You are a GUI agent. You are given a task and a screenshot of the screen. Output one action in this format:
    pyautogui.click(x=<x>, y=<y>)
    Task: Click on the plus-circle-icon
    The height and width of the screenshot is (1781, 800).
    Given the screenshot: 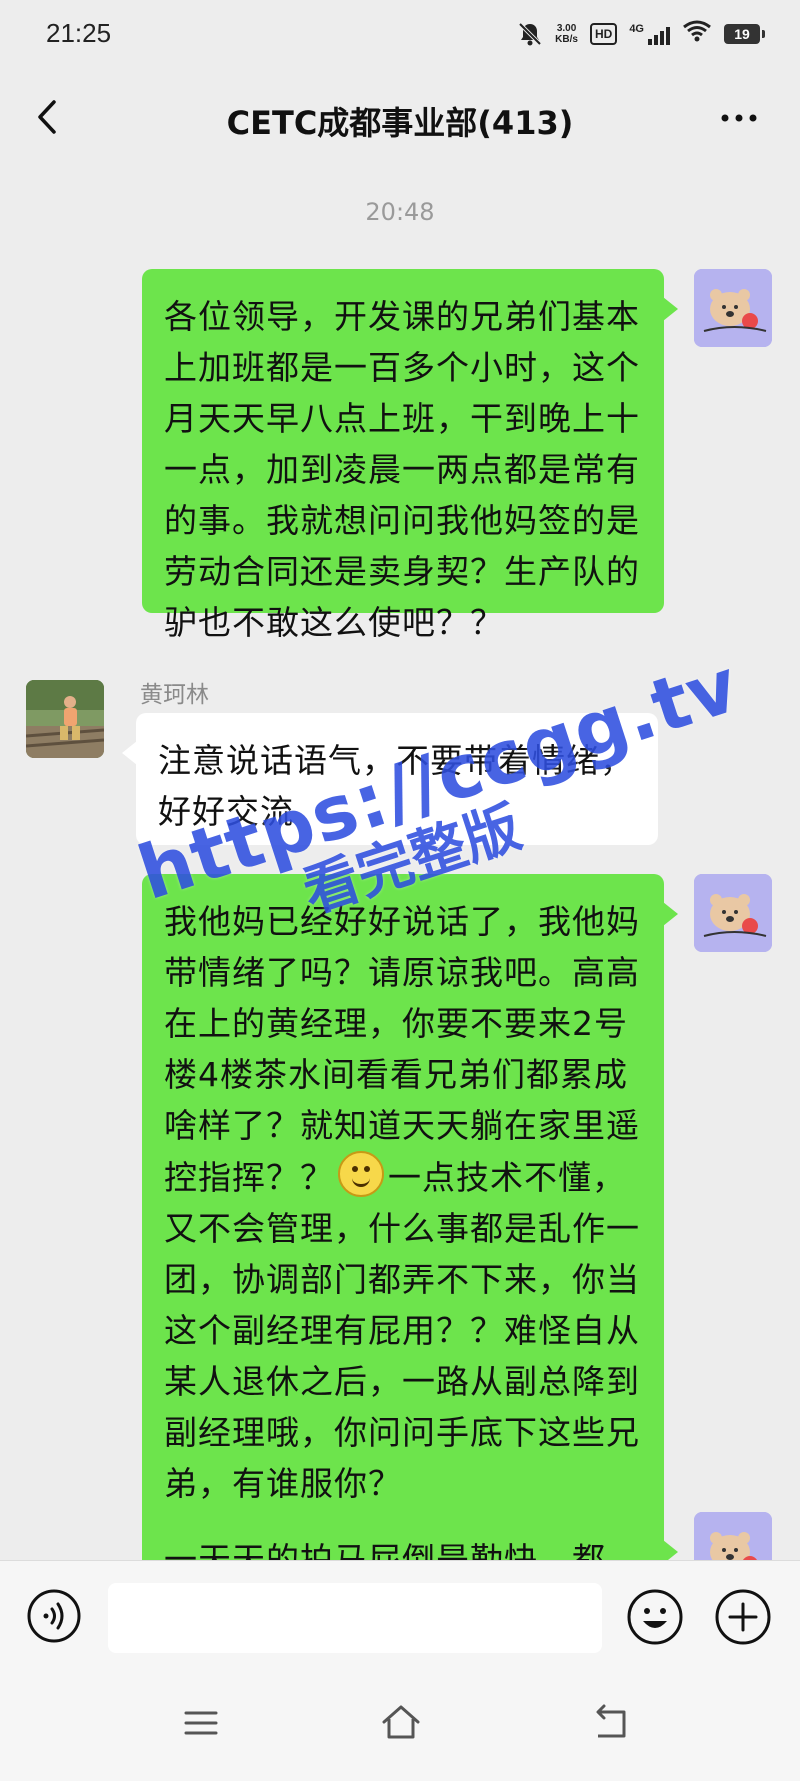 What is the action you would take?
    pyautogui.click(x=743, y=1617)
    